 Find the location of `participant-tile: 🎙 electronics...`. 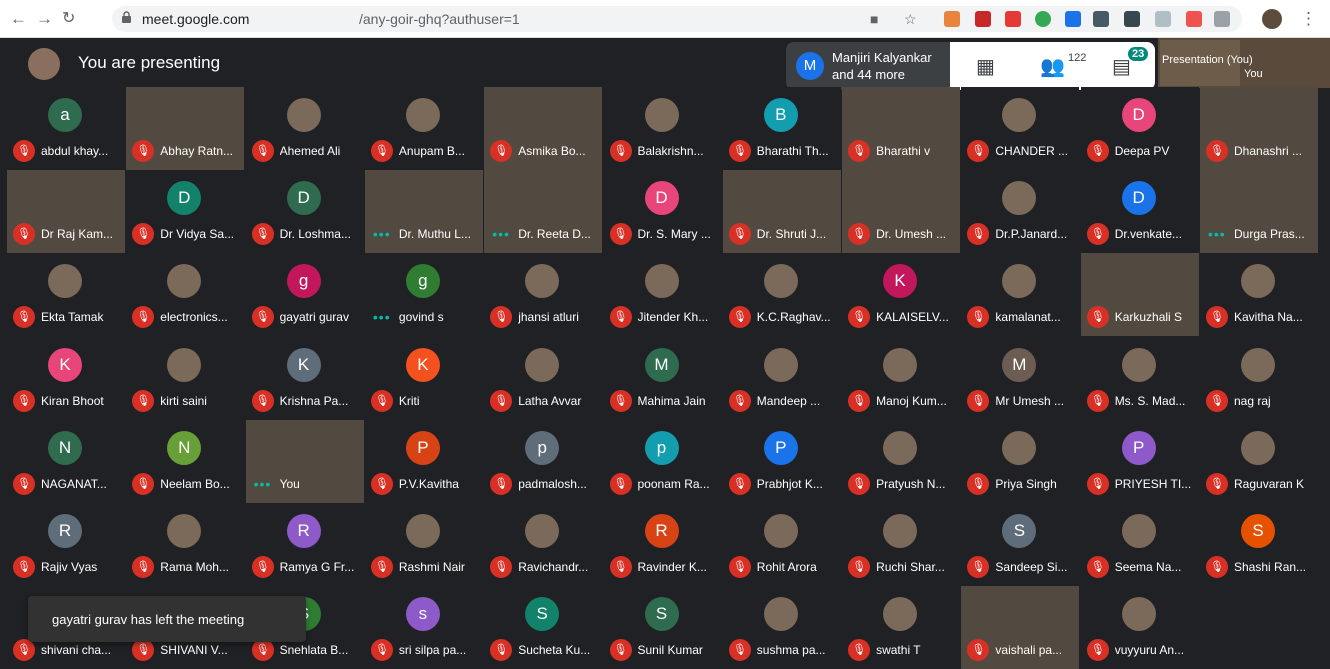

participant-tile: 🎙 electronics... is located at coordinates (185, 295).